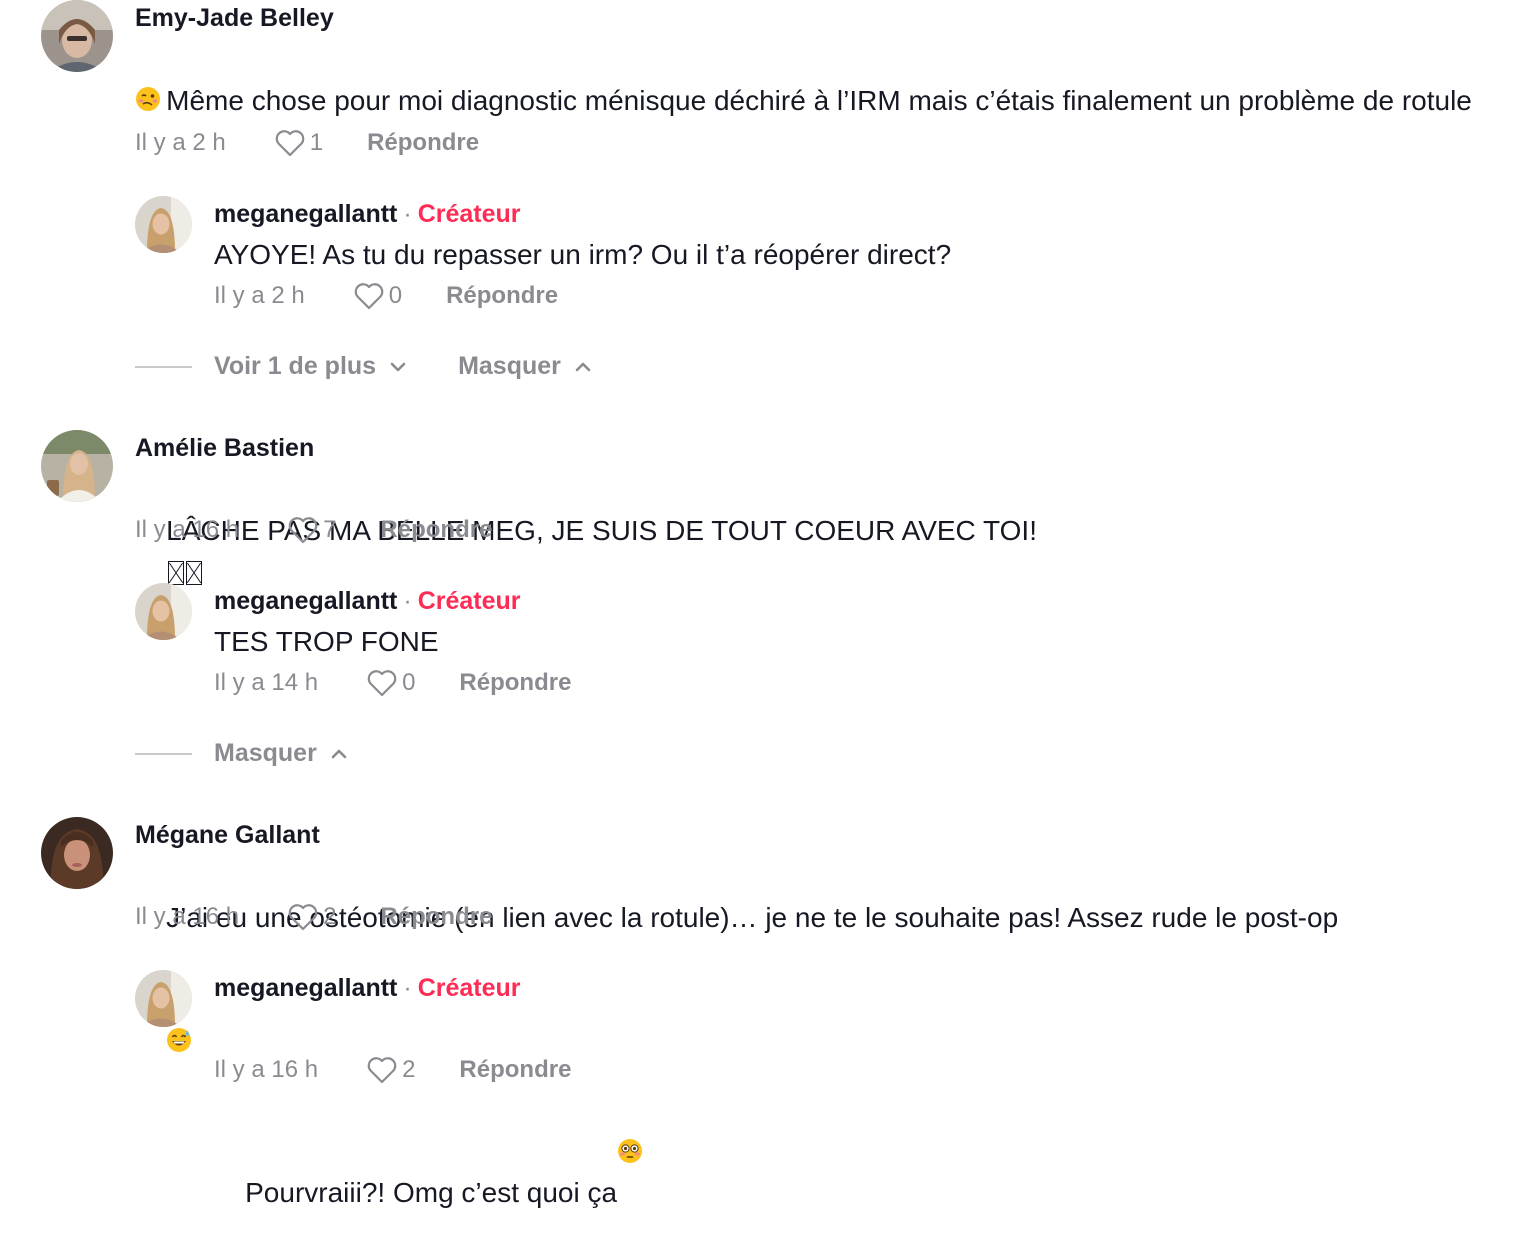 The image size is (1532, 1256). Describe the element at coordinates (630, 1106) in the screenshot. I see `flushed-face-emoji-icon` at that location.